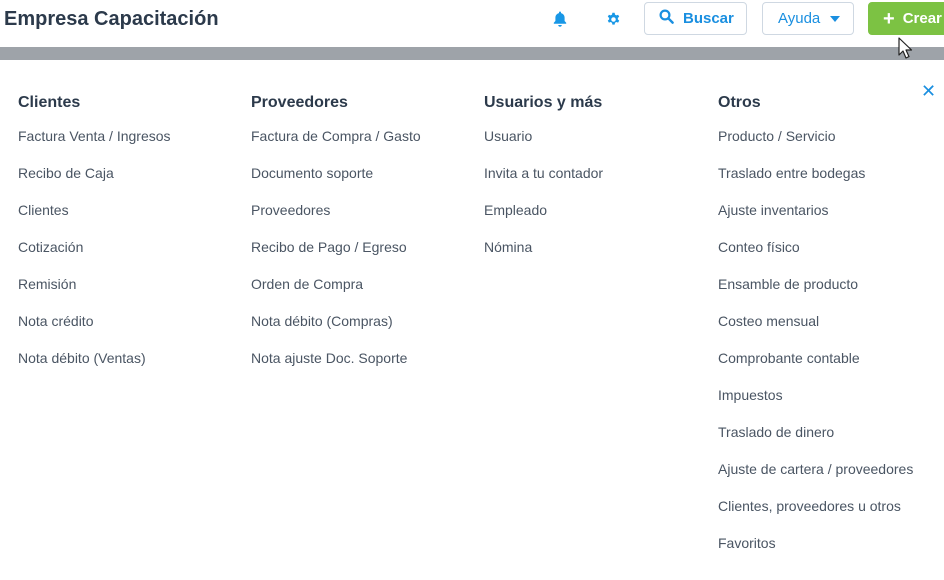 The height and width of the screenshot is (580, 944). What do you see at coordinates (543, 257) in the screenshot?
I see `menu-item: Nómina` at bounding box center [543, 257].